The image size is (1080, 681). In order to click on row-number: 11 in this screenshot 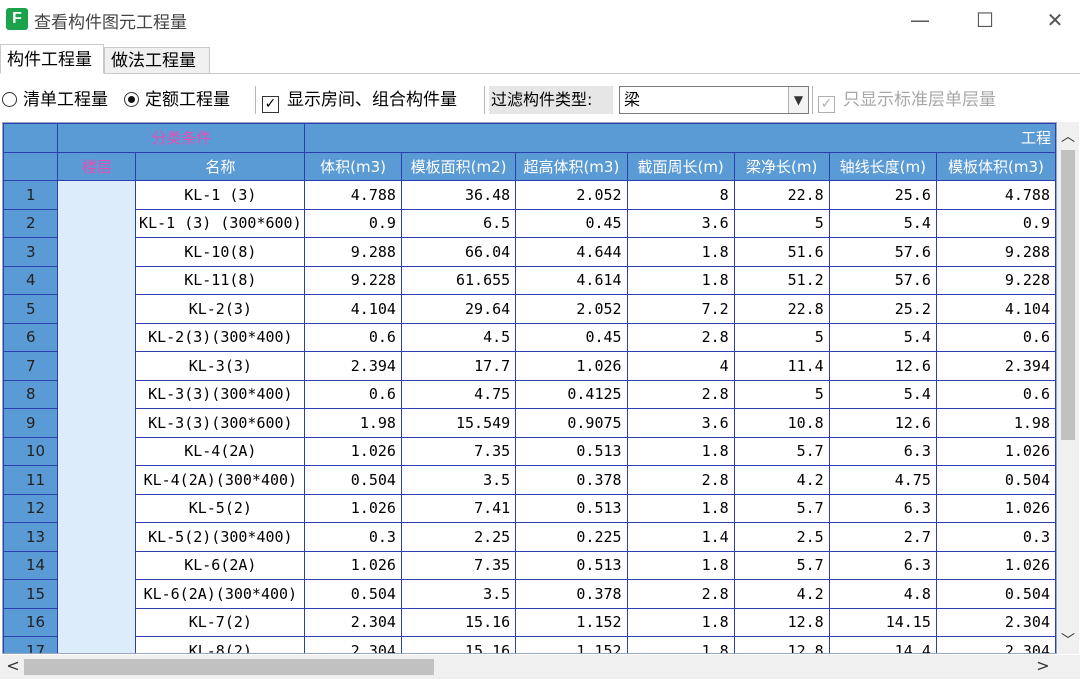, I will do `click(31, 480)`.